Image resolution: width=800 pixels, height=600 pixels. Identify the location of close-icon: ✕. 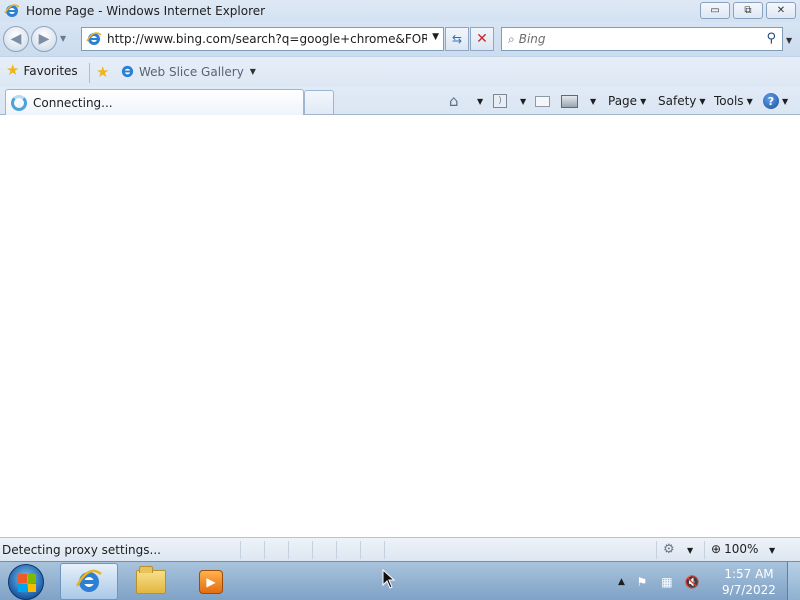
(781, 10).